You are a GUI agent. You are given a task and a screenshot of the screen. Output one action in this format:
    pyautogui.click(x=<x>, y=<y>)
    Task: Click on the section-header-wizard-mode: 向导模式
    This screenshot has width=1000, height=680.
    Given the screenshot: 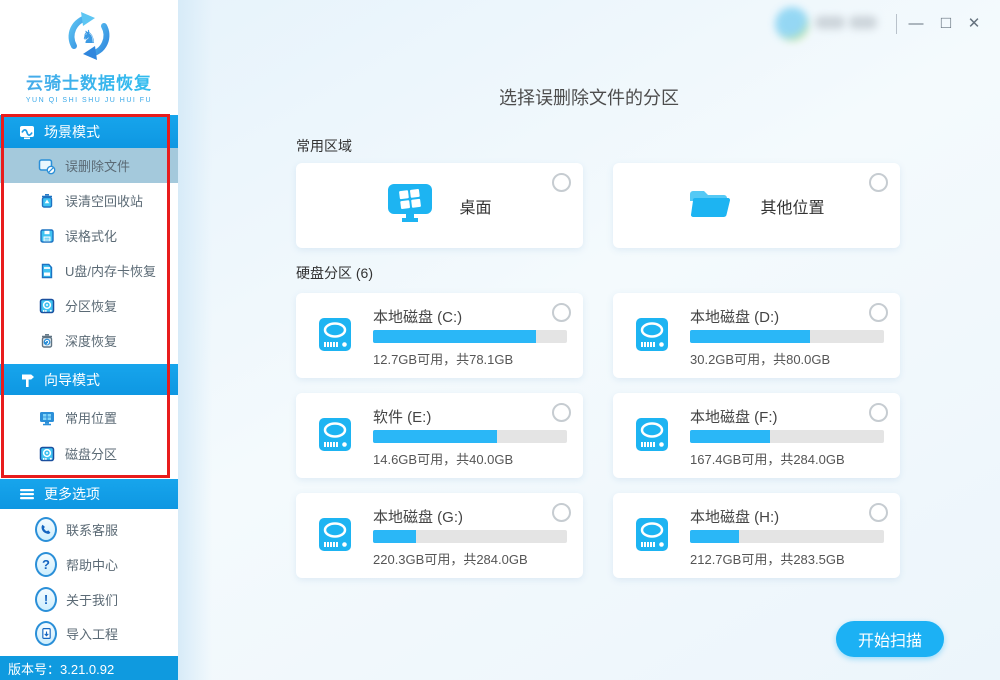 What is the action you would take?
    pyautogui.click(x=89, y=379)
    